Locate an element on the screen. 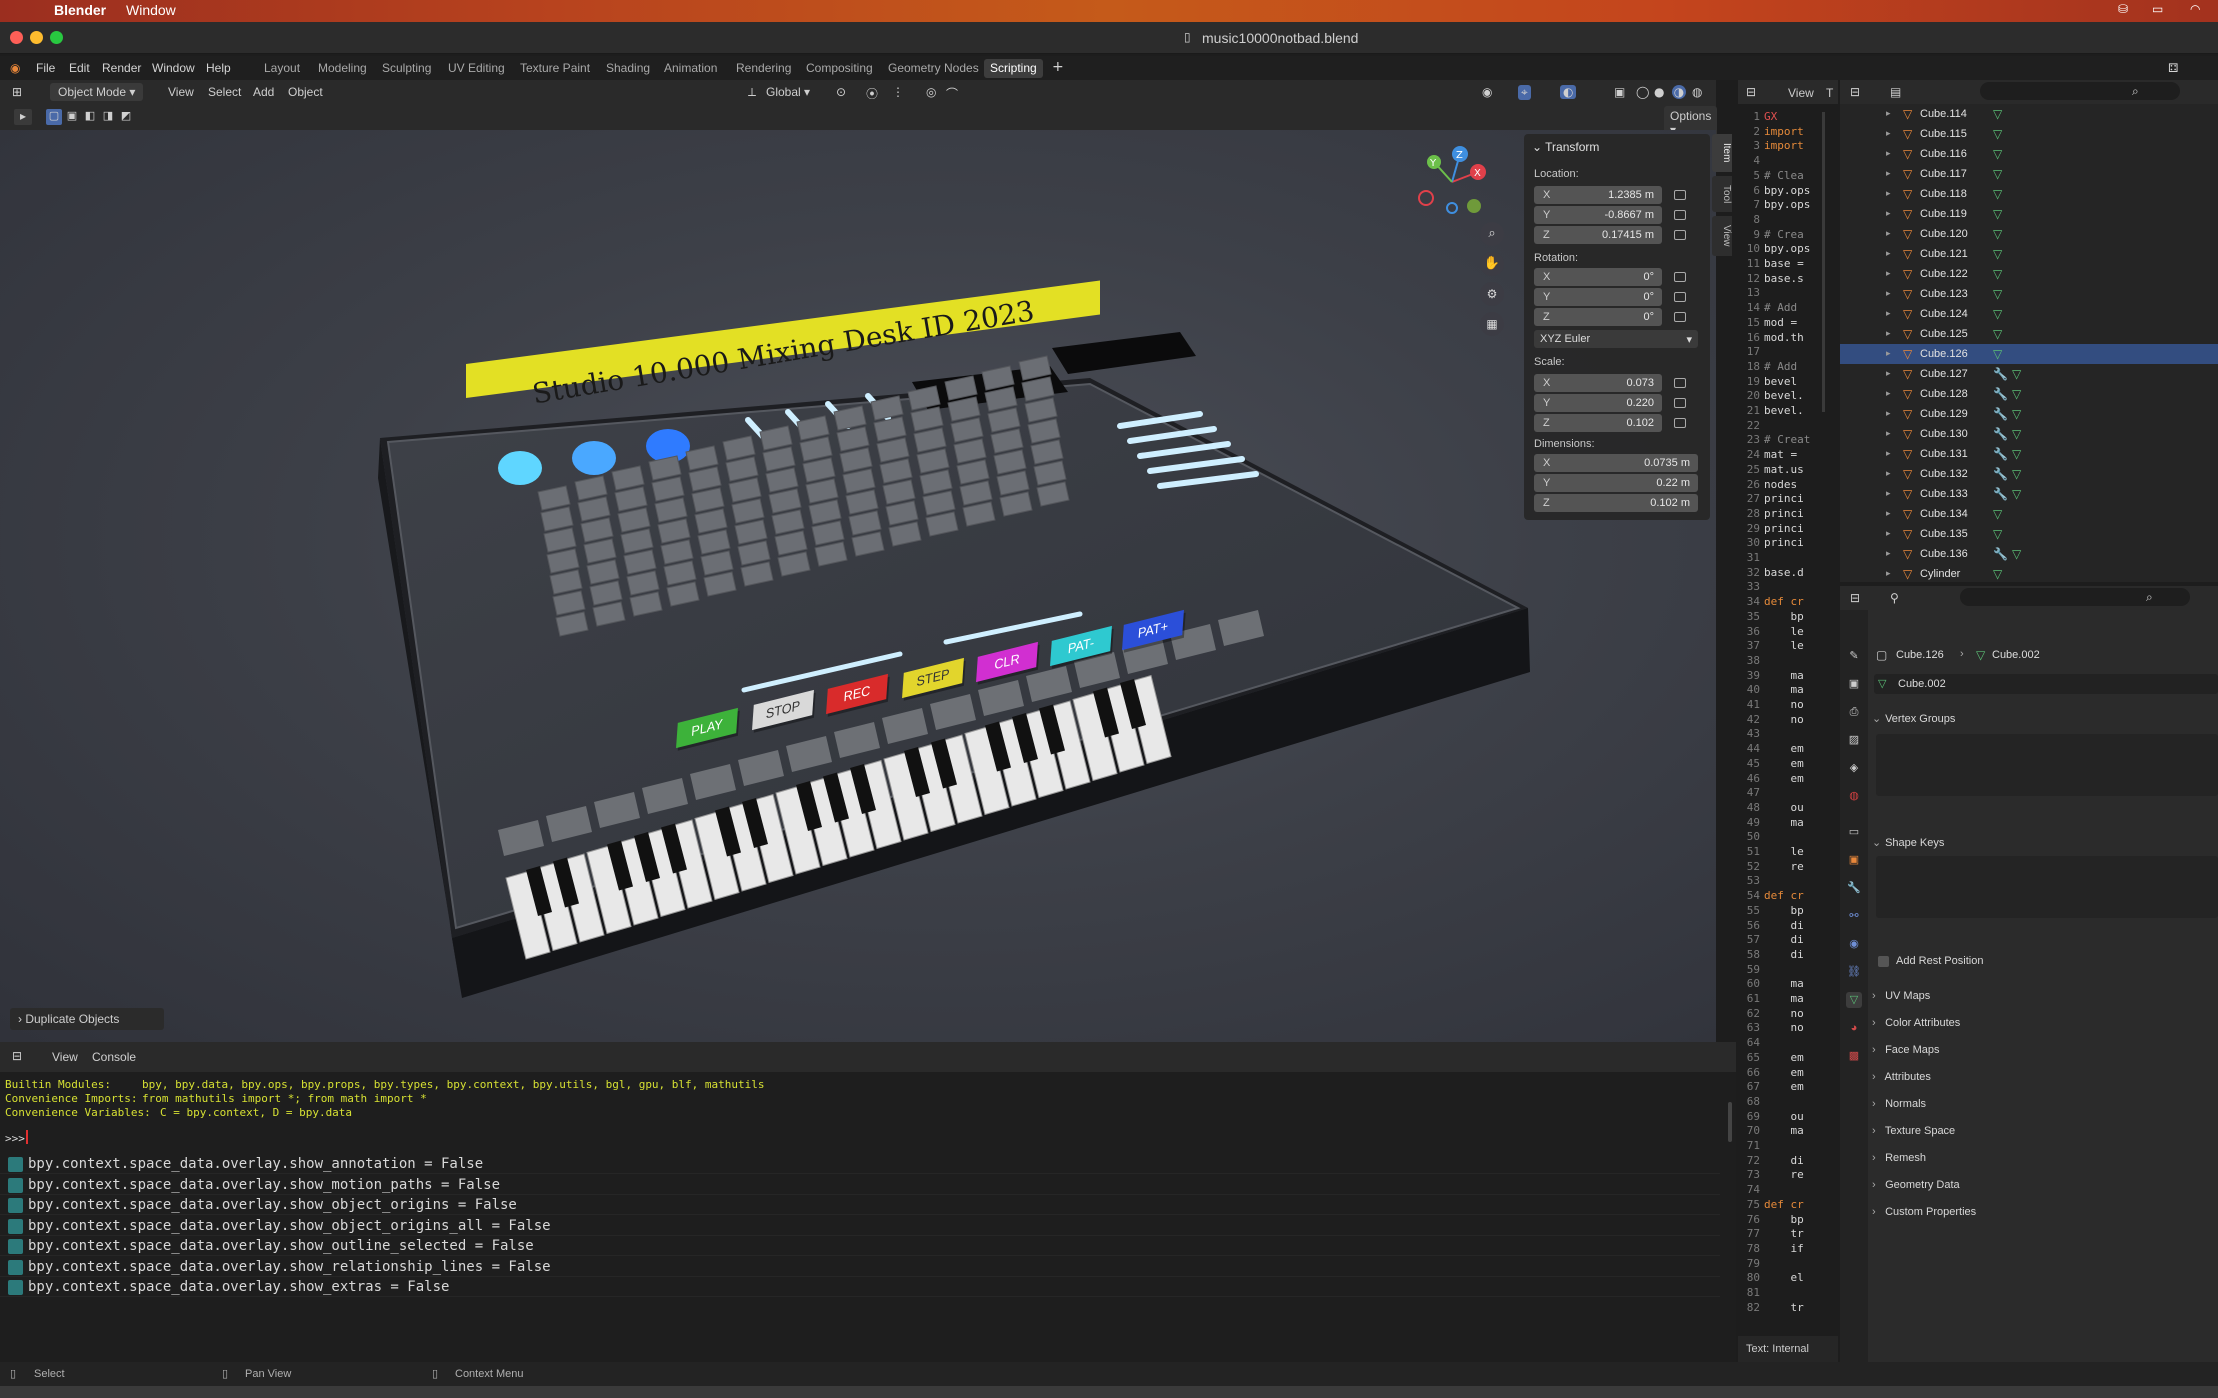 This screenshot has width=2218, height=1398. menu-file: File is located at coordinates (45, 68).